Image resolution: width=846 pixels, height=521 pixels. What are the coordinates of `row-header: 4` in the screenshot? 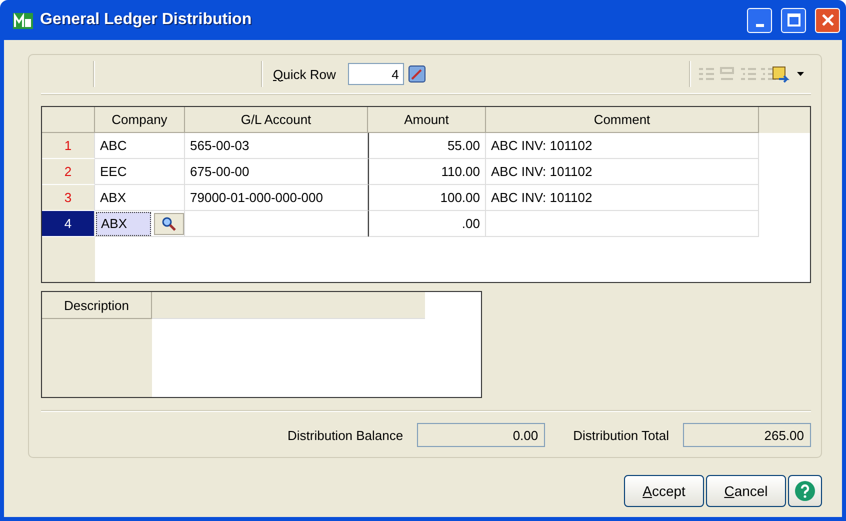 It's located at (68, 224).